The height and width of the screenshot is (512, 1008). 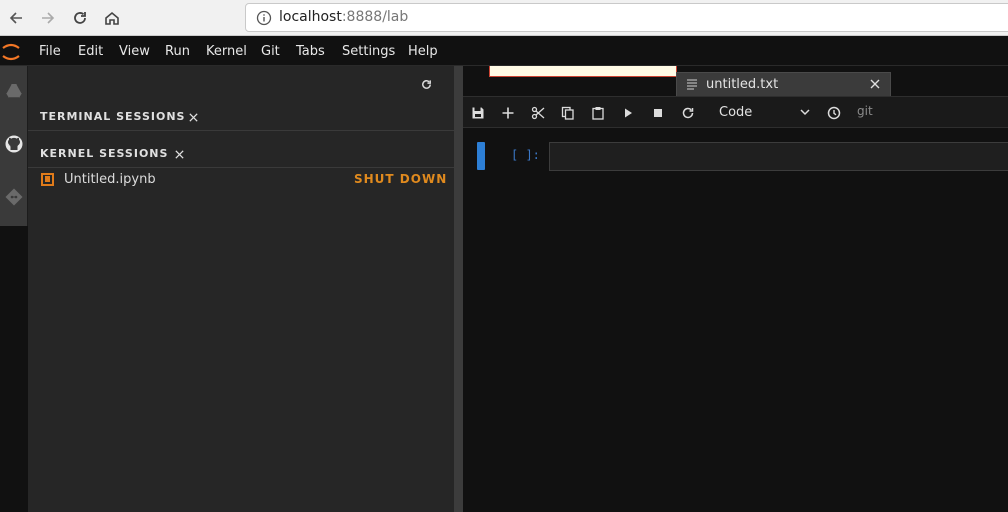 What do you see at coordinates (226, 51) in the screenshot?
I see `menu-kernel: Kernel` at bounding box center [226, 51].